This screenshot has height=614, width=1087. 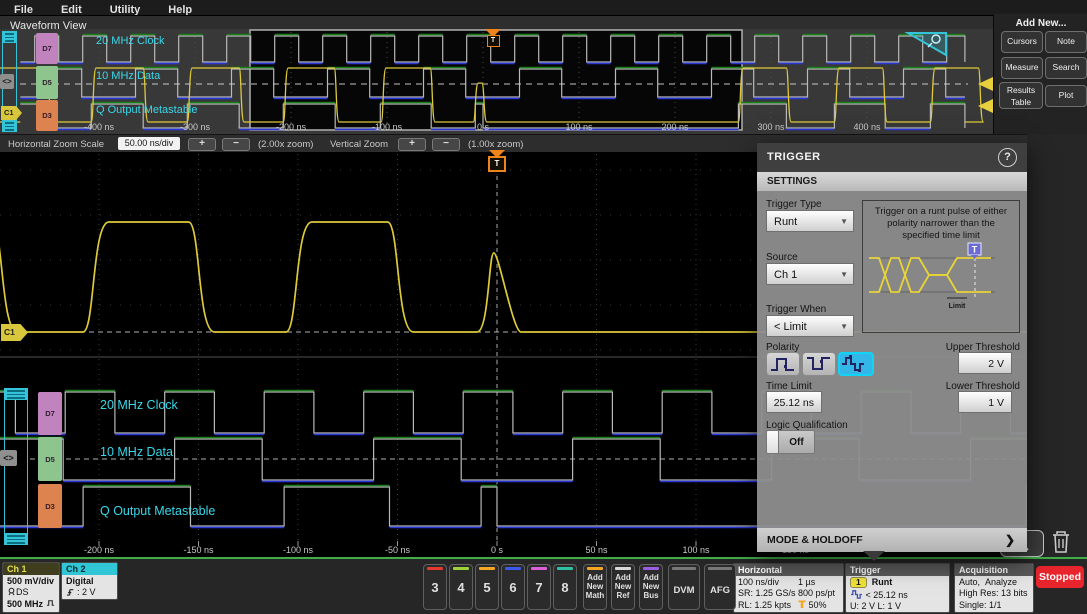 I want to click on overview-trigger-marker: T, so click(x=493, y=38).